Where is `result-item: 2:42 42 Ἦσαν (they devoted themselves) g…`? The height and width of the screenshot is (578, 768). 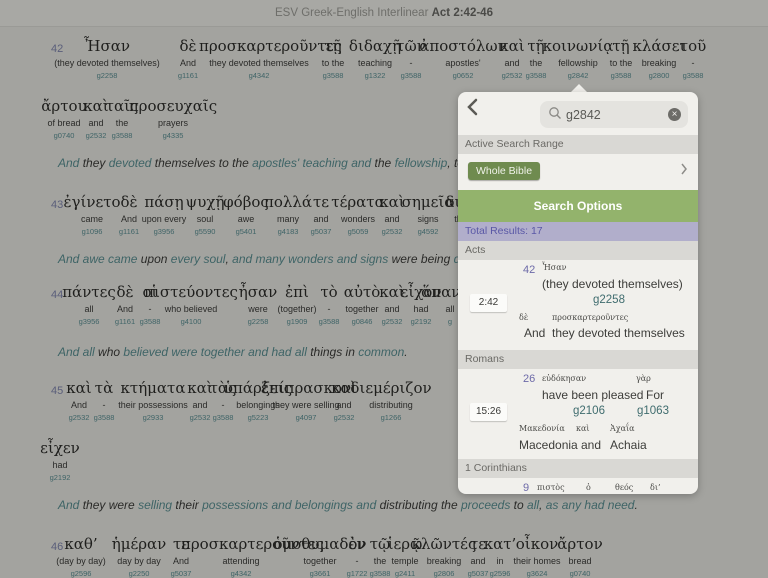 result-item: 2:42 42 Ἦσαν (they devoted themselves) g… is located at coordinates (578, 305).